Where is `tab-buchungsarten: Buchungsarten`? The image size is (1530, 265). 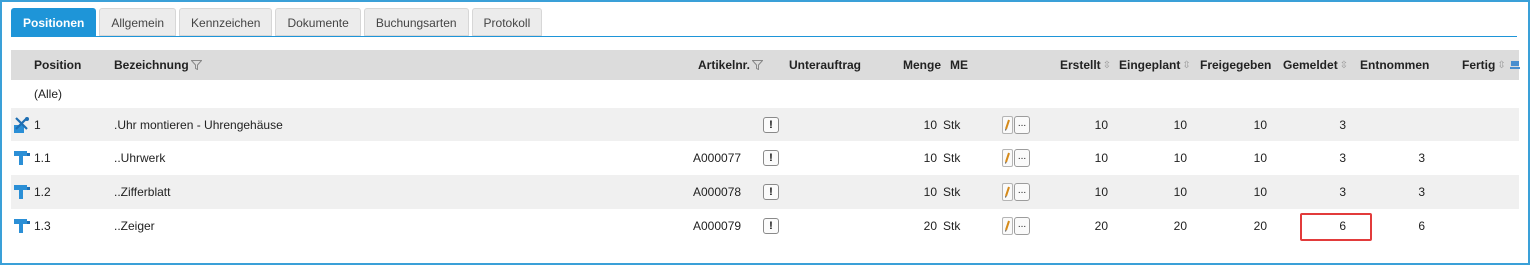 tab-buchungsarten: Buchungsarten is located at coordinates (416, 22).